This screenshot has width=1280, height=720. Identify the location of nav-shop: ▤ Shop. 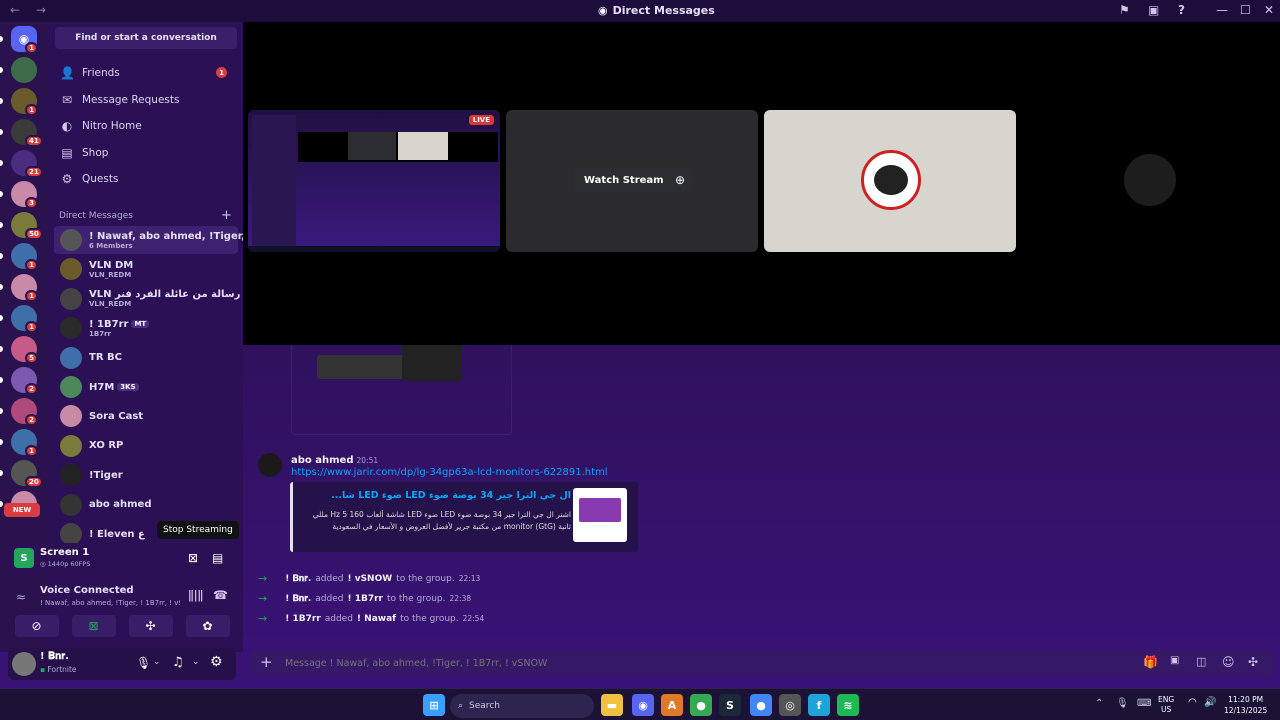
(146, 153).